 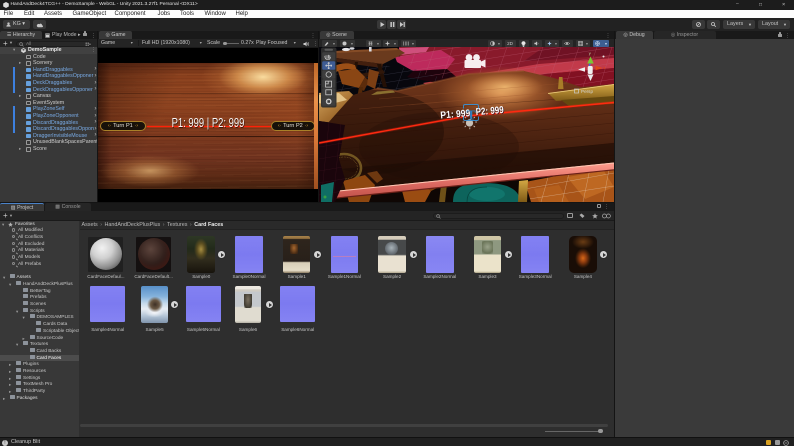 I want to click on svg-text: y, so click(x=589, y=53).